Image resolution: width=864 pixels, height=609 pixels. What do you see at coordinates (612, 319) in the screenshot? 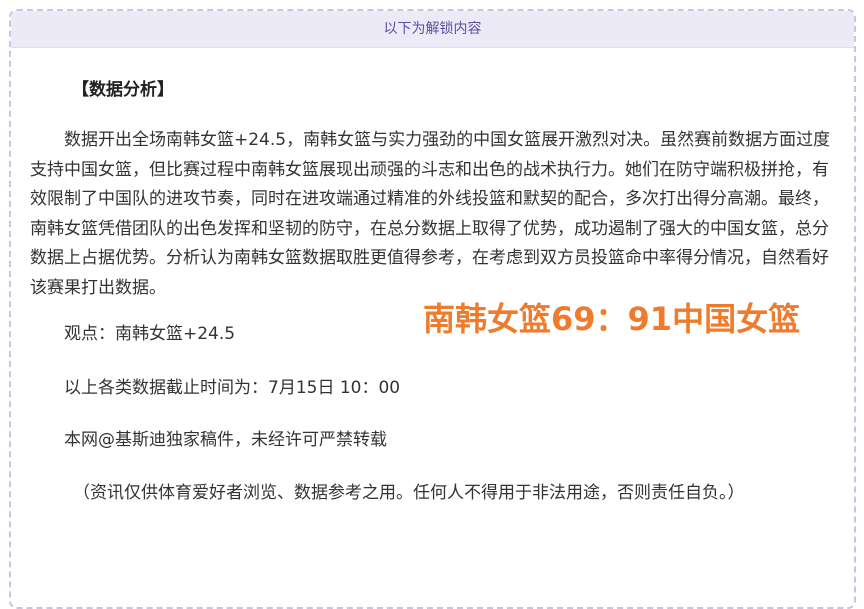
I see `score-overlay: 南韩女篮69：91中国女篮` at bounding box center [612, 319].